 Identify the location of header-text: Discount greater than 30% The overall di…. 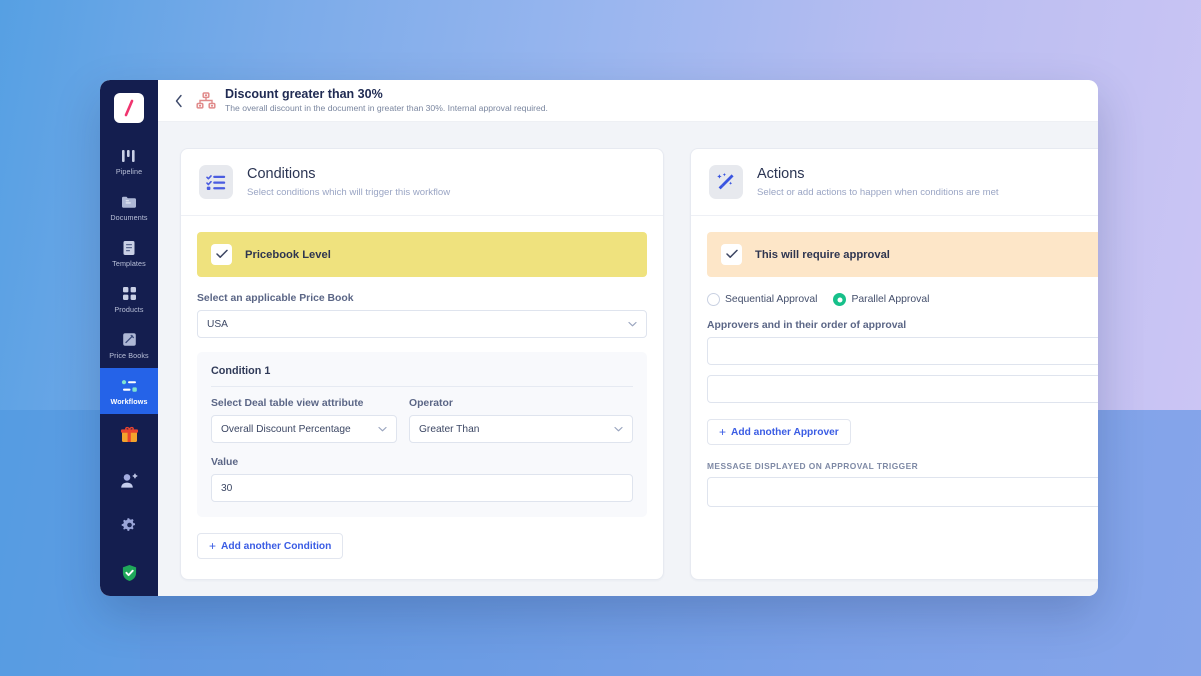
(386, 101).